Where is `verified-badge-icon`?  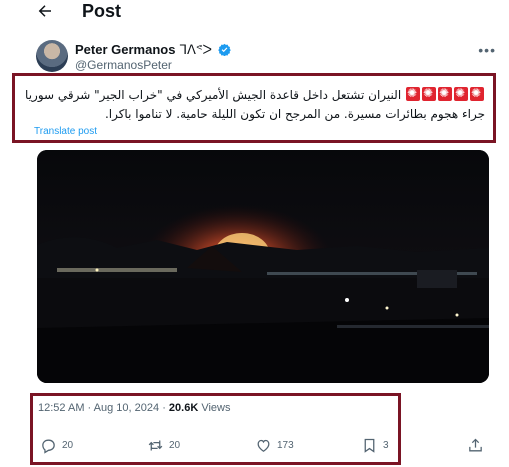
verified-badge-icon is located at coordinates (224, 49).